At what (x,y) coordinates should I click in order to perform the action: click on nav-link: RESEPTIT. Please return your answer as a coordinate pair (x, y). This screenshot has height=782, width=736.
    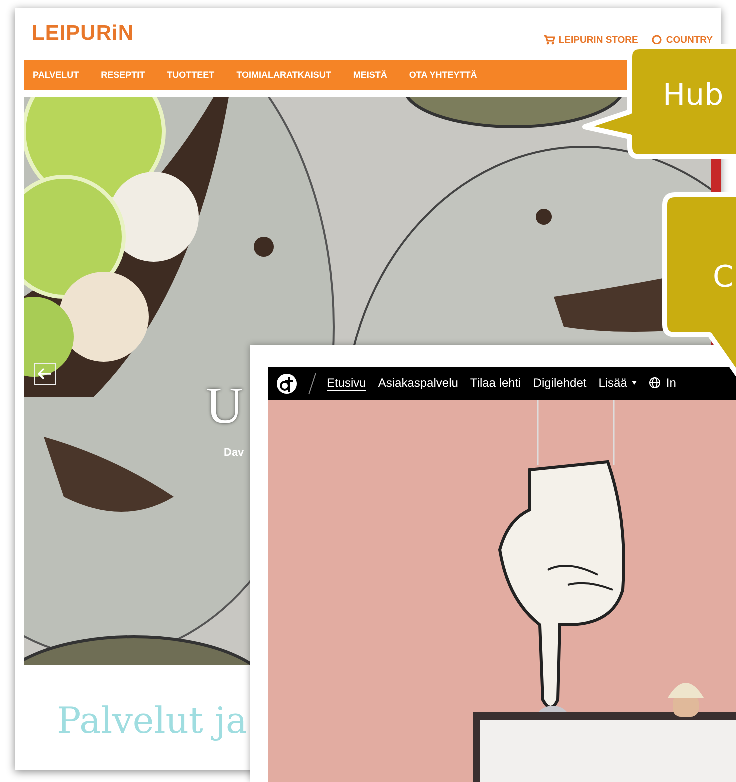
    Looking at the image, I should click on (123, 75).